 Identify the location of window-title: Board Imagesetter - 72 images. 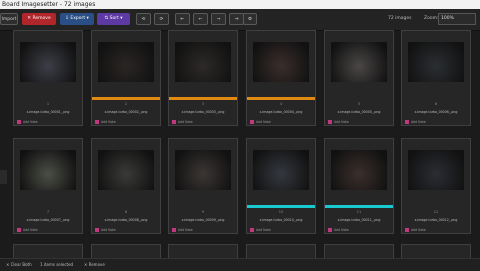
(49, 4).